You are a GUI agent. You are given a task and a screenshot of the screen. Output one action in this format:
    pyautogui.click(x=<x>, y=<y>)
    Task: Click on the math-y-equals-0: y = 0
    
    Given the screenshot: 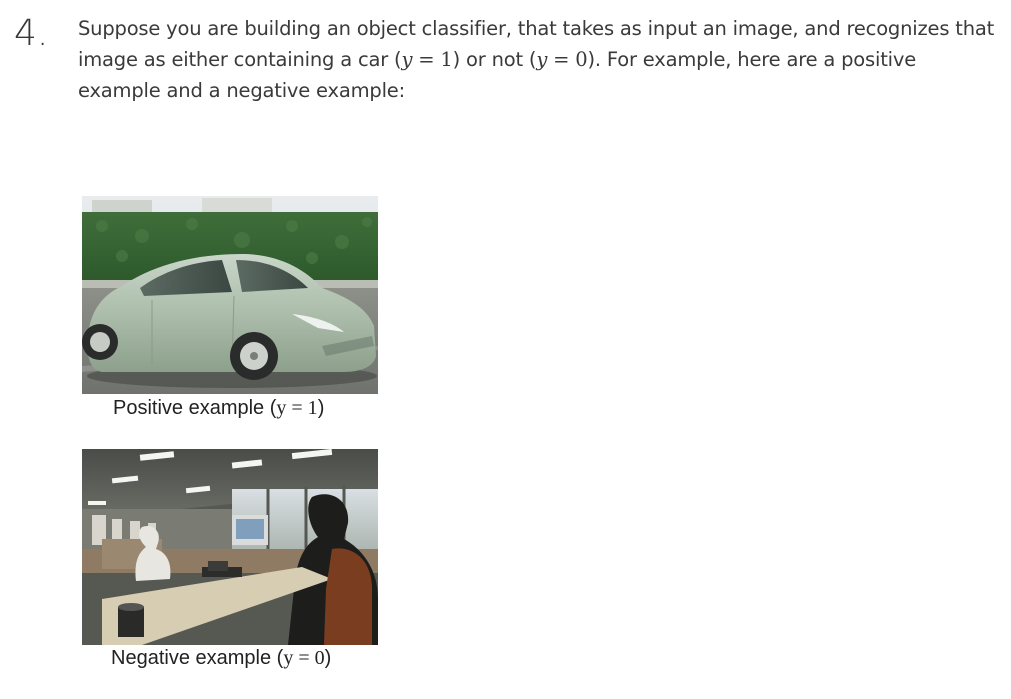 What is the action you would take?
    pyautogui.click(x=561, y=59)
    